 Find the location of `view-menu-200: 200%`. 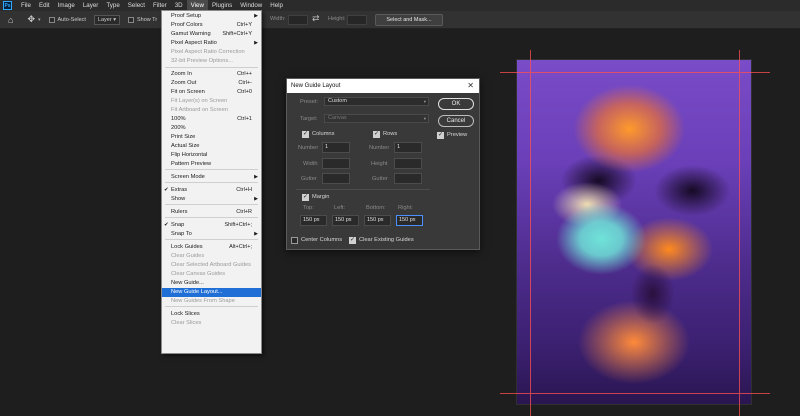

view-menu-200: 200% is located at coordinates (211, 128).